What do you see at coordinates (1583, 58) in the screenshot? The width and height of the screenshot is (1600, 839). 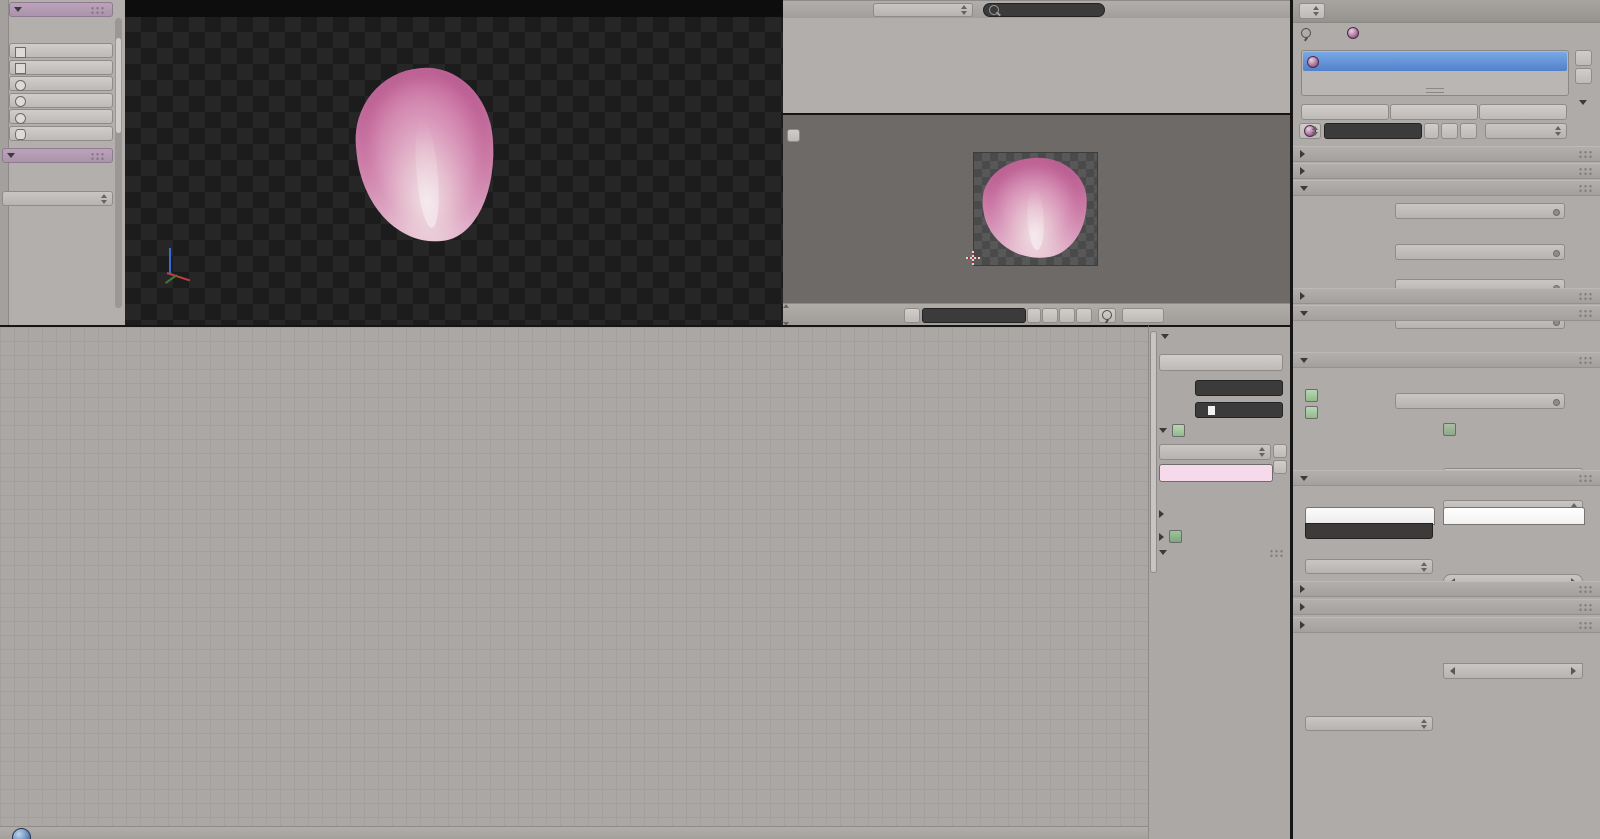 I see `add-slot-button` at bounding box center [1583, 58].